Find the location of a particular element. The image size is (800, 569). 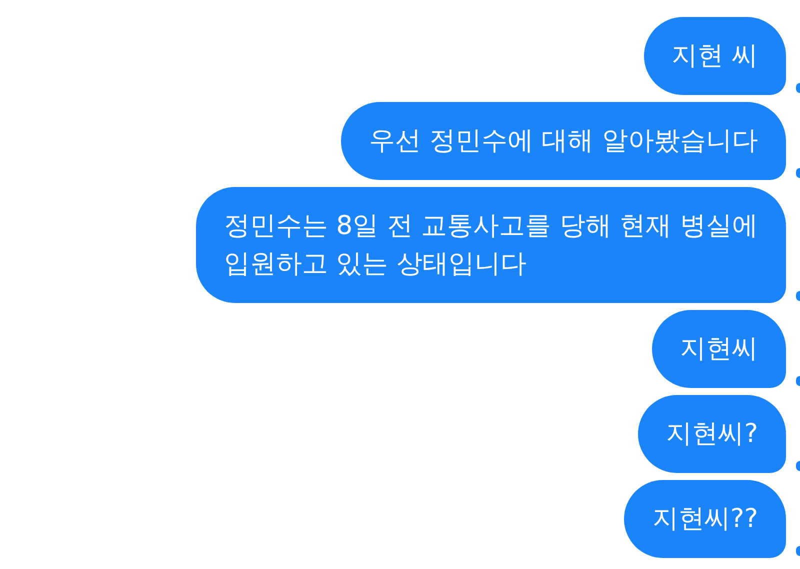

message-bubble: 지현씨? is located at coordinates (712, 434).